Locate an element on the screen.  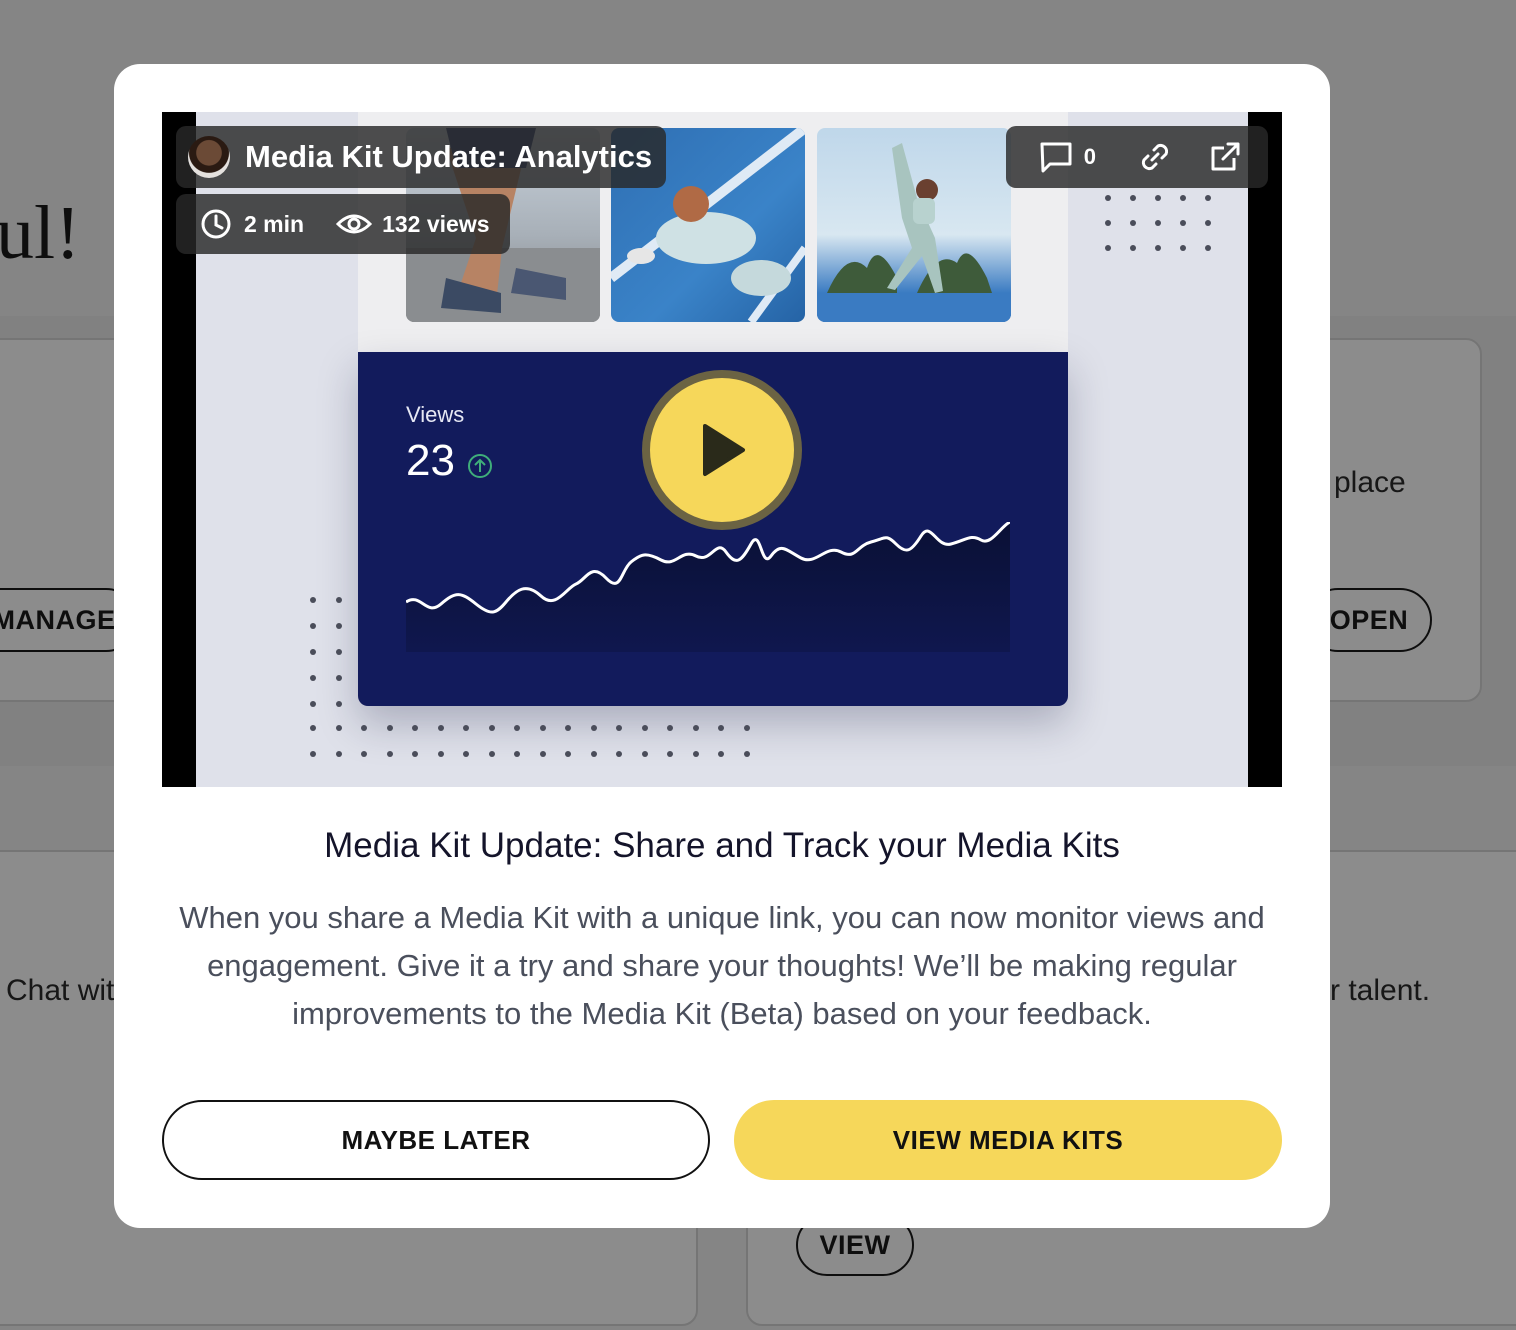
view-media-kits-button: VIEW MEDIA KITS is located at coordinates (1008, 1140).